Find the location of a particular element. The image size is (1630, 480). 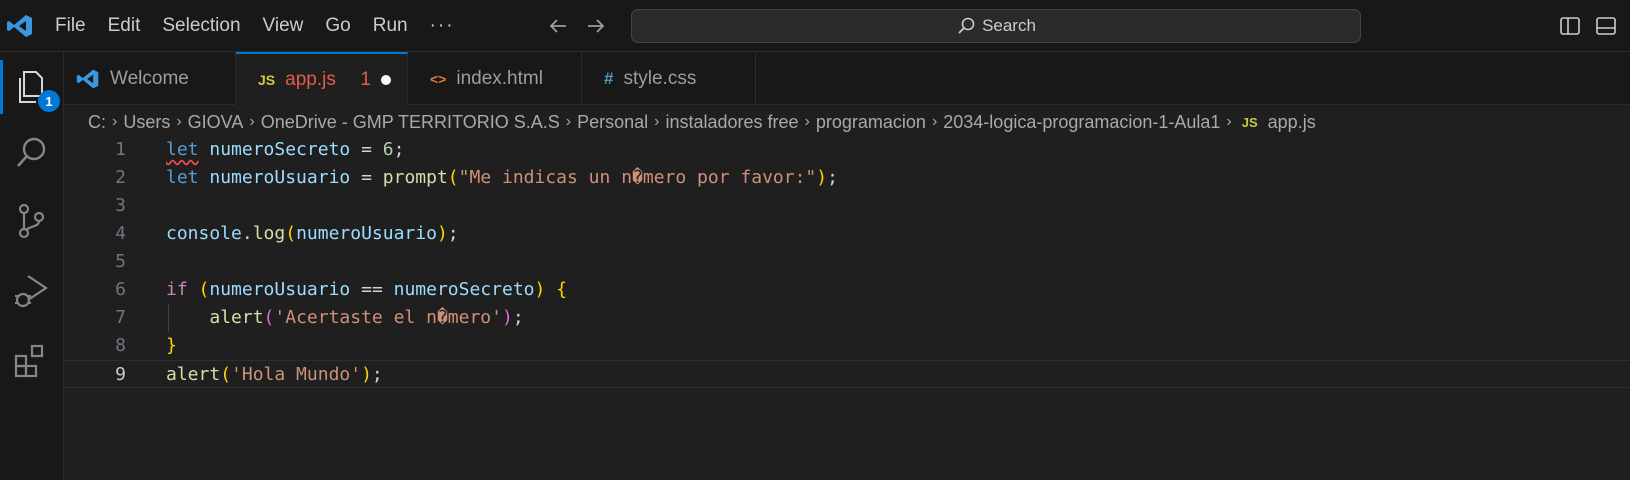

run-debug-icon is located at coordinates (31, 291).